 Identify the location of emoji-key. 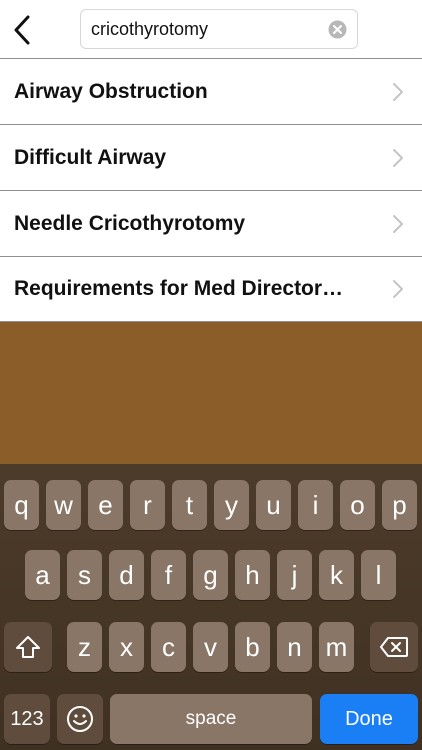
(80, 719).